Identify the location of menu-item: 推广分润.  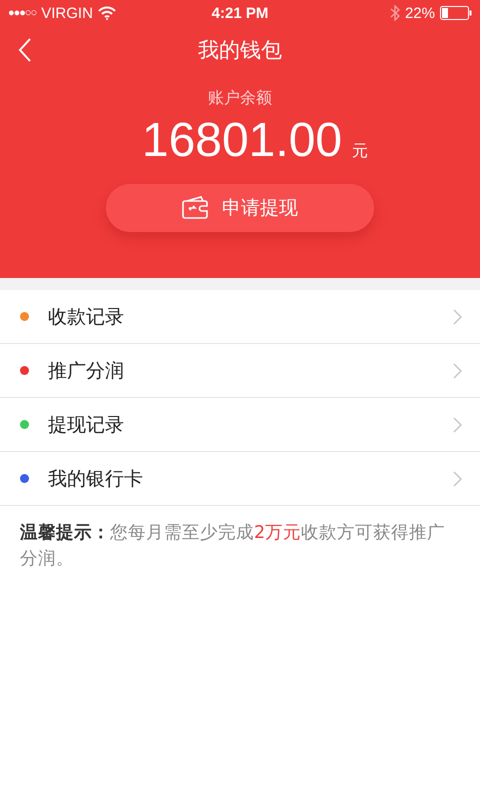
(240, 371).